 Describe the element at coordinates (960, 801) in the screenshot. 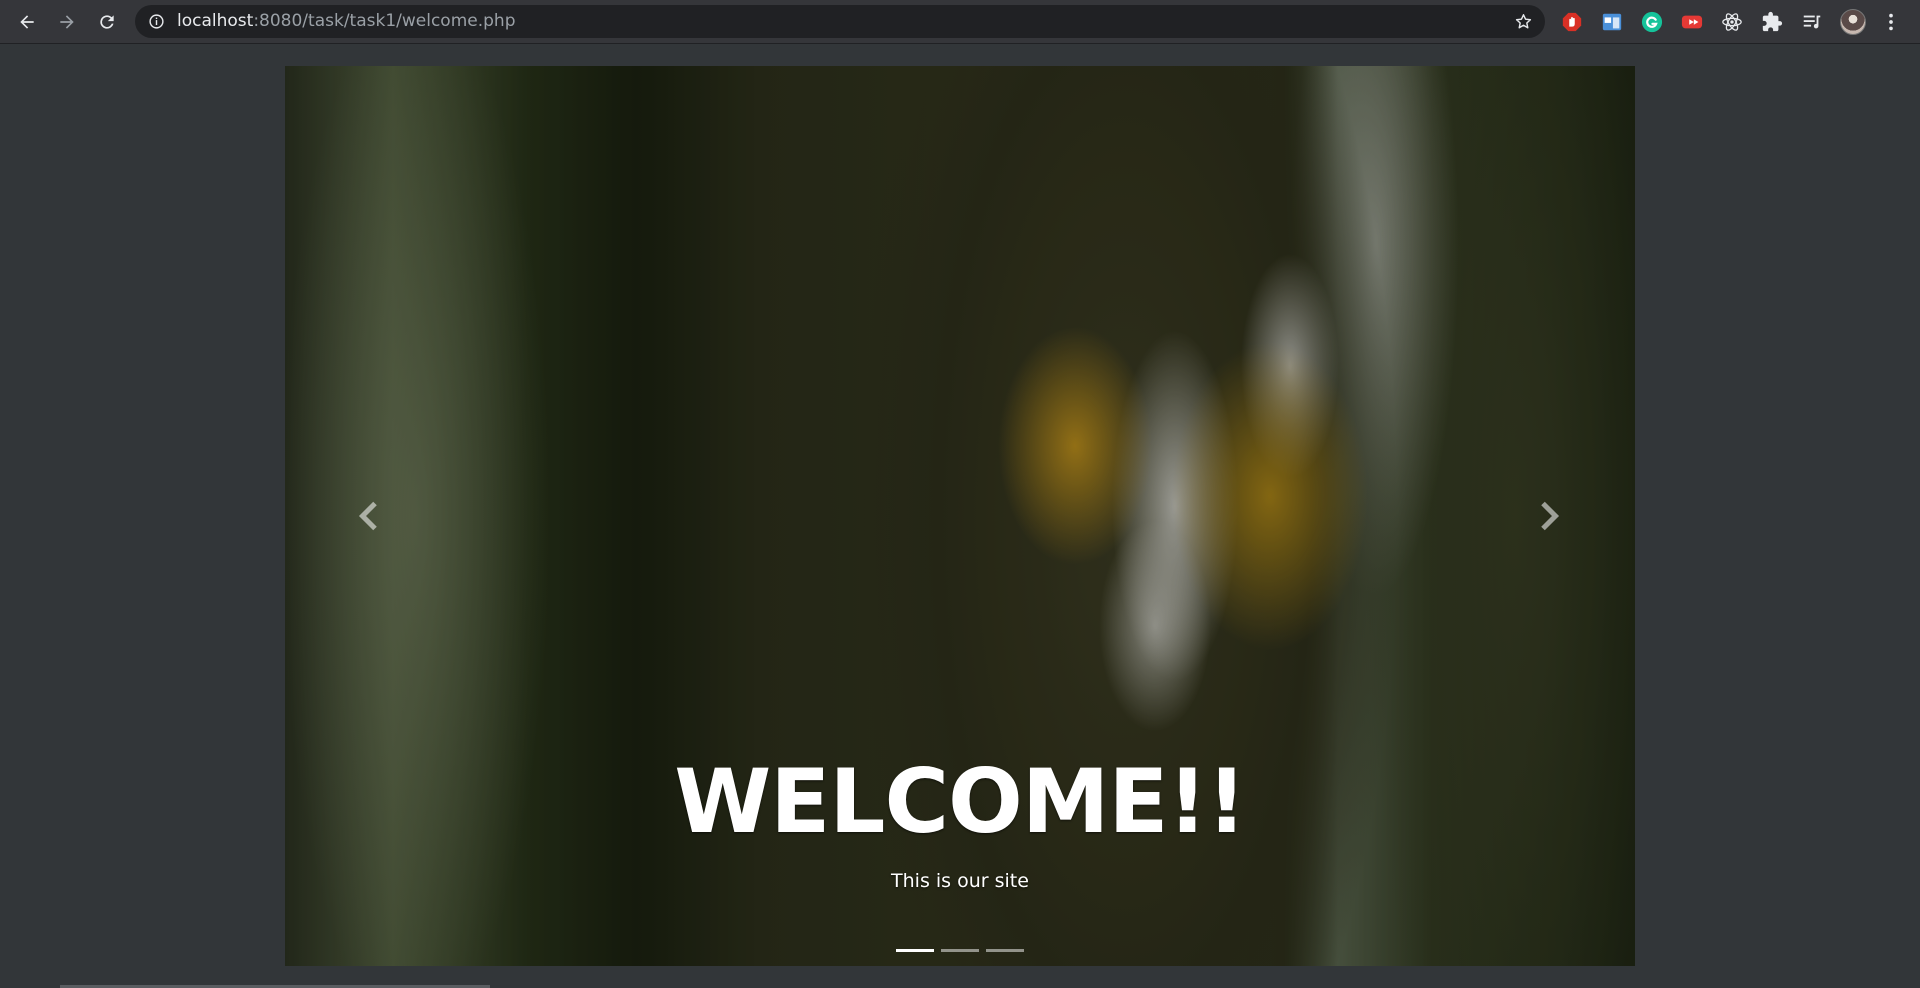

I see `welcome-heading: WELCOME!!` at that location.